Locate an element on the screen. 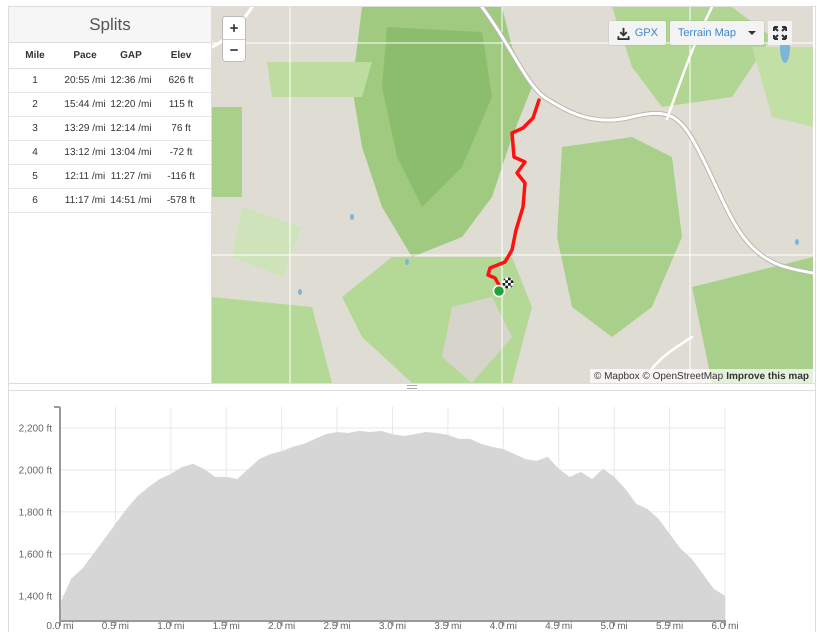 The width and height of the screenshot is (817, 632). axis-tick-label: 1.5 mi is located at coordinates (226, 626).